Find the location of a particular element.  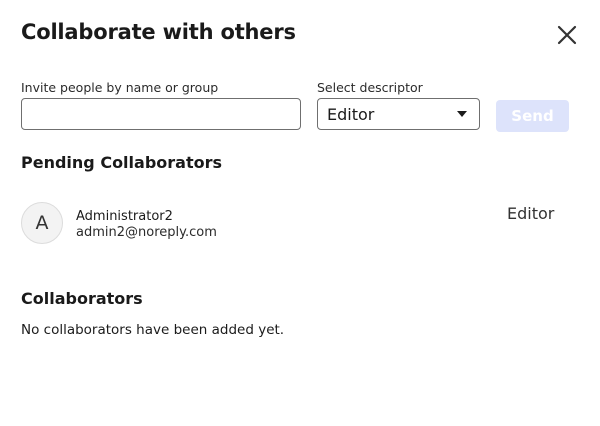

dialog-title: Collaborate with others is located at coordinates (158, 32).